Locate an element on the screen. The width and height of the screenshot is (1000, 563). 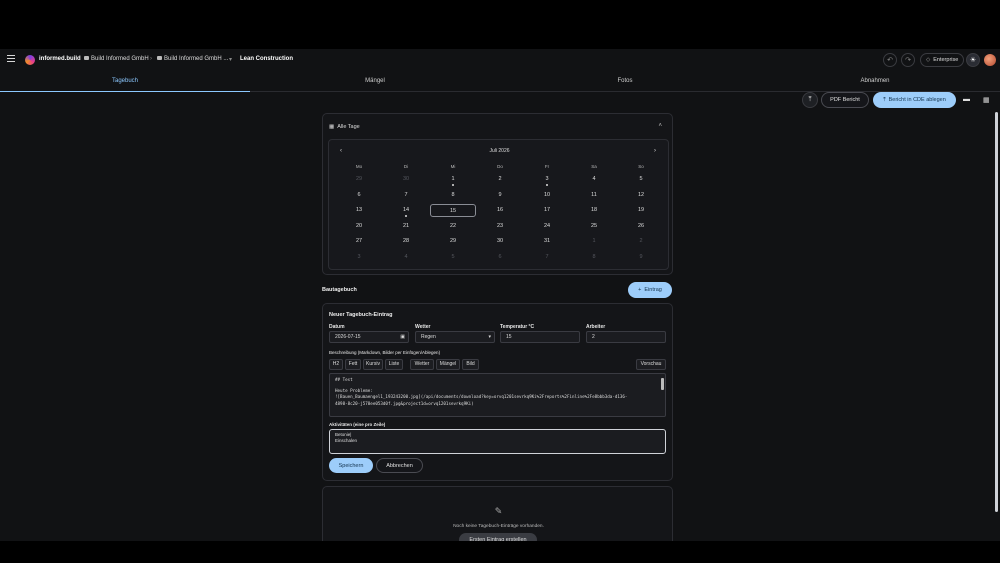
first-entry-button: Ersten Eintrag erstellen is located at coordinates (498, 537).